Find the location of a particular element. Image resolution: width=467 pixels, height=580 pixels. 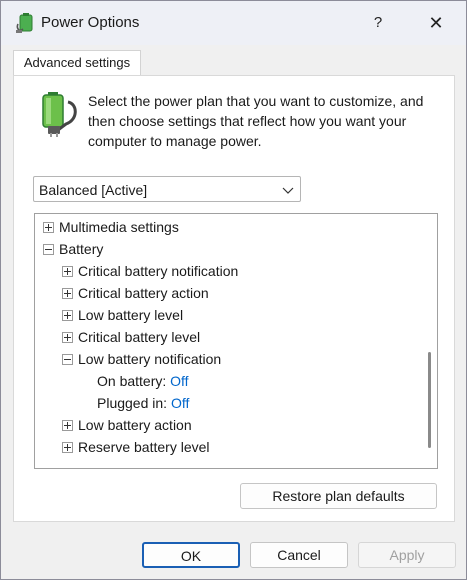

vertical-scrollbar is located at coordinates (430, 341).